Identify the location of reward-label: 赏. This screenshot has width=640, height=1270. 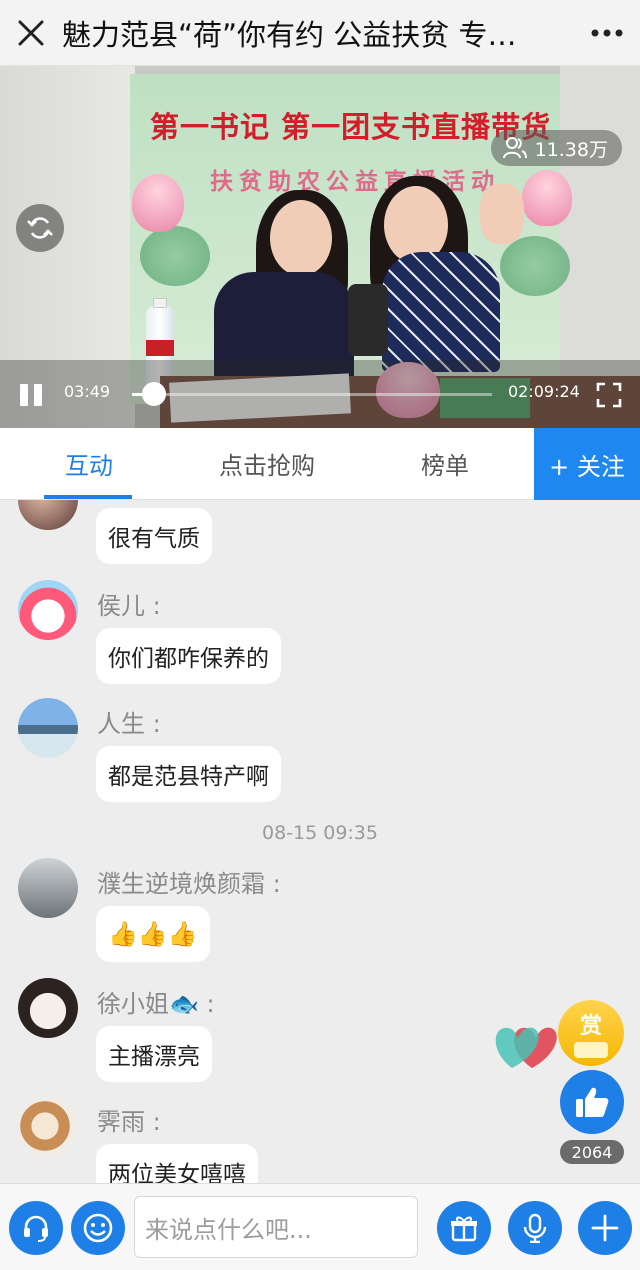
(590, 1026).